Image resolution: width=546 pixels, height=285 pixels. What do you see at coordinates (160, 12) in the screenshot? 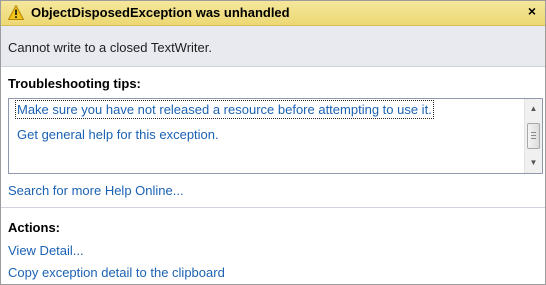
I see `dialog-title: ObjectDisposedException was unhandled` at bounding box center [160, 12].